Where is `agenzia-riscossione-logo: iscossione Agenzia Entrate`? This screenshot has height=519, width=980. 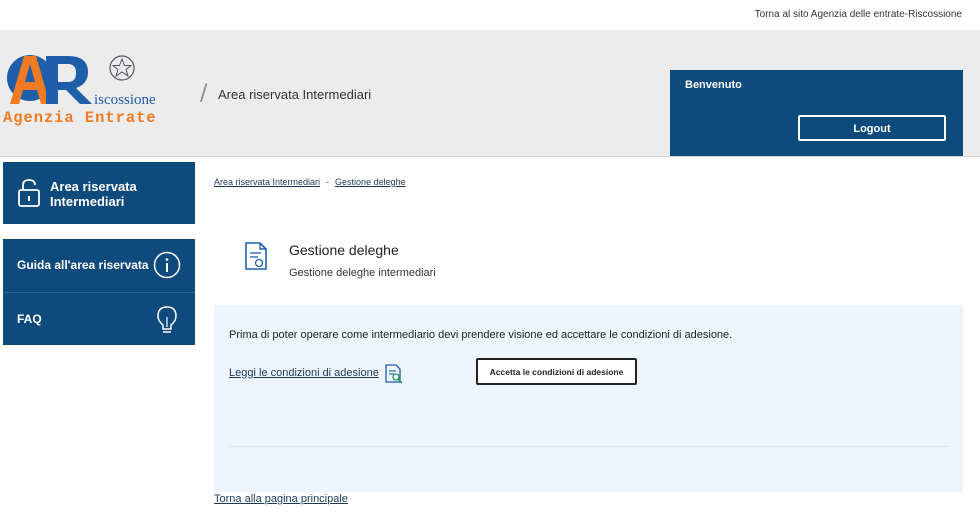
agenzia-riscossione-logo: iscossione Agenzia Entrate is located at coordinates (98, 91).